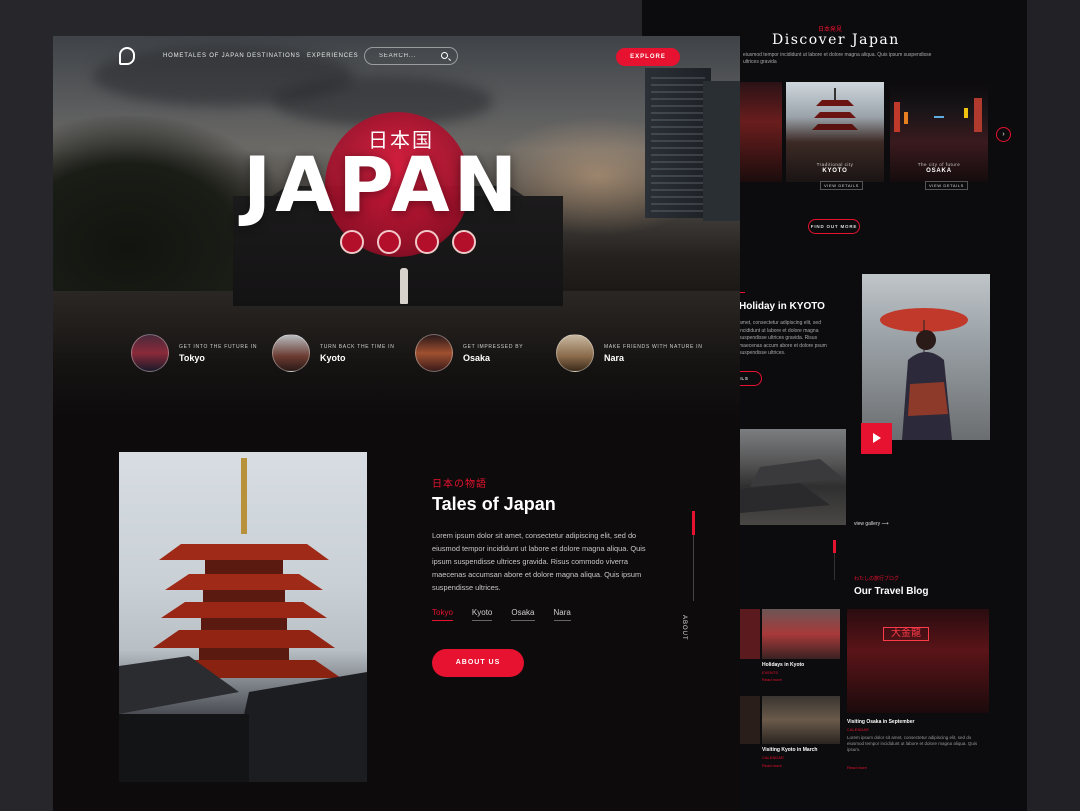 The height and width of the screenshot is (811, 1080). Describe the element at coordinates (835, 109) in the screenshot. I see `kyoto-pagoda-image` at that location.